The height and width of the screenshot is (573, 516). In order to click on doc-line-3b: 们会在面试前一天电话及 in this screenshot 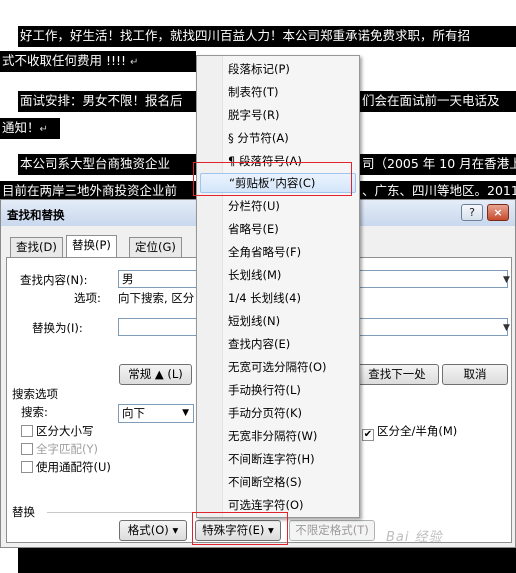, I will do `click(438, 101)`.